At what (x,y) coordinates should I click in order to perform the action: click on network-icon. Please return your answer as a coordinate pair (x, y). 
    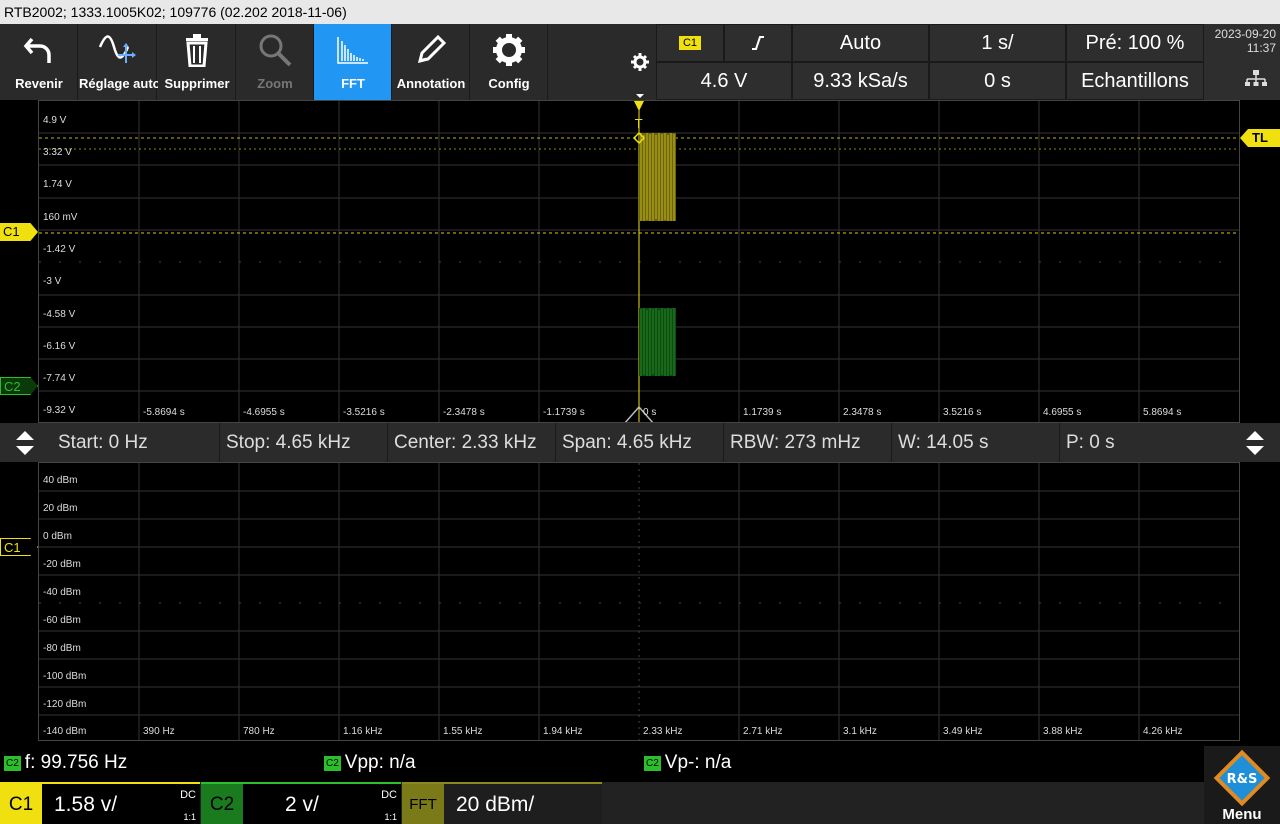
    Looking at the image, I should click on (1256, 78).